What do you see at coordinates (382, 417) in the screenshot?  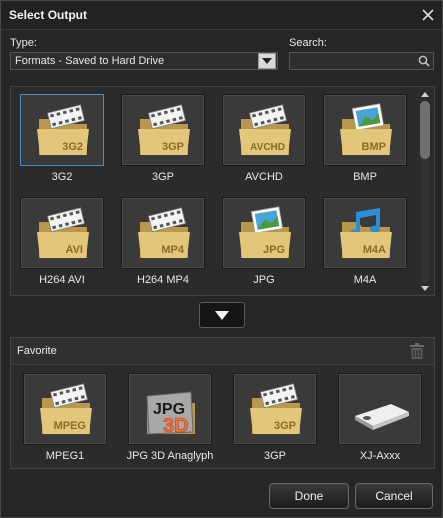 I see `projector-icon` at bounding box center [382, 417].